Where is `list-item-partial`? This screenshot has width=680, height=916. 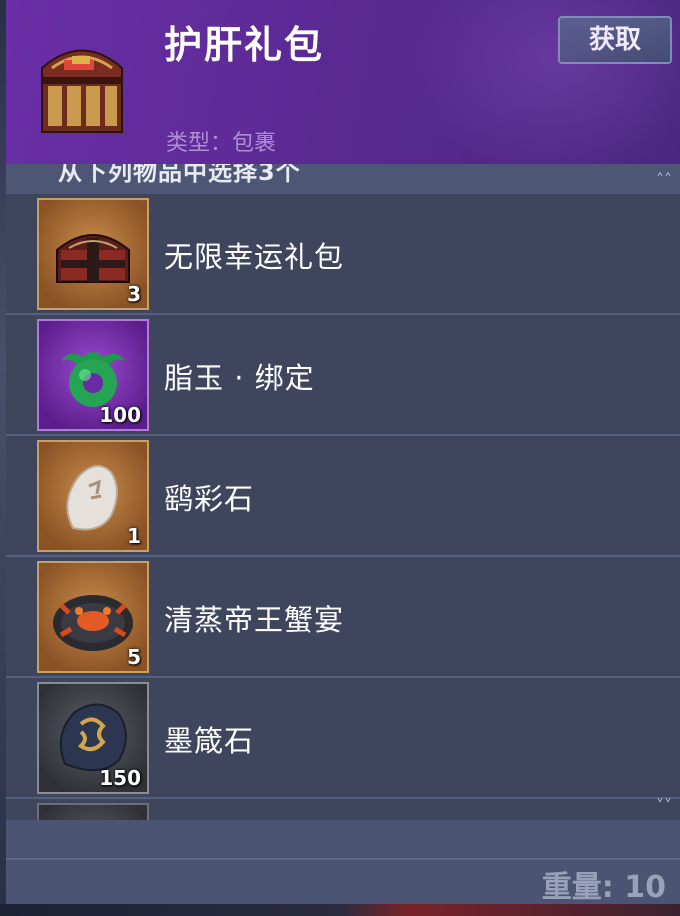
list-item-partial is located at coordinates (343, 809).